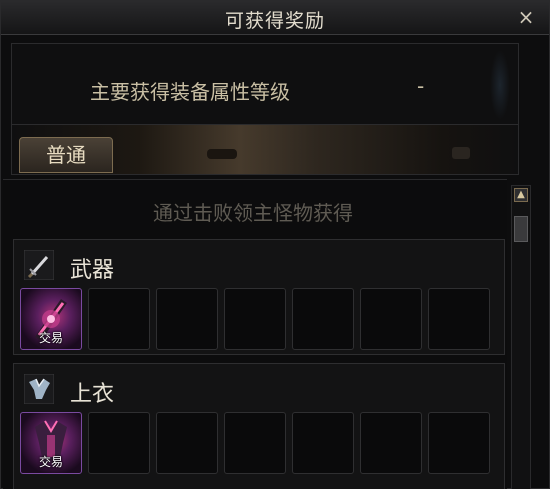 This screenshot has height=489, width=550. I want to click on close-icon: ×, so click(526, 17).